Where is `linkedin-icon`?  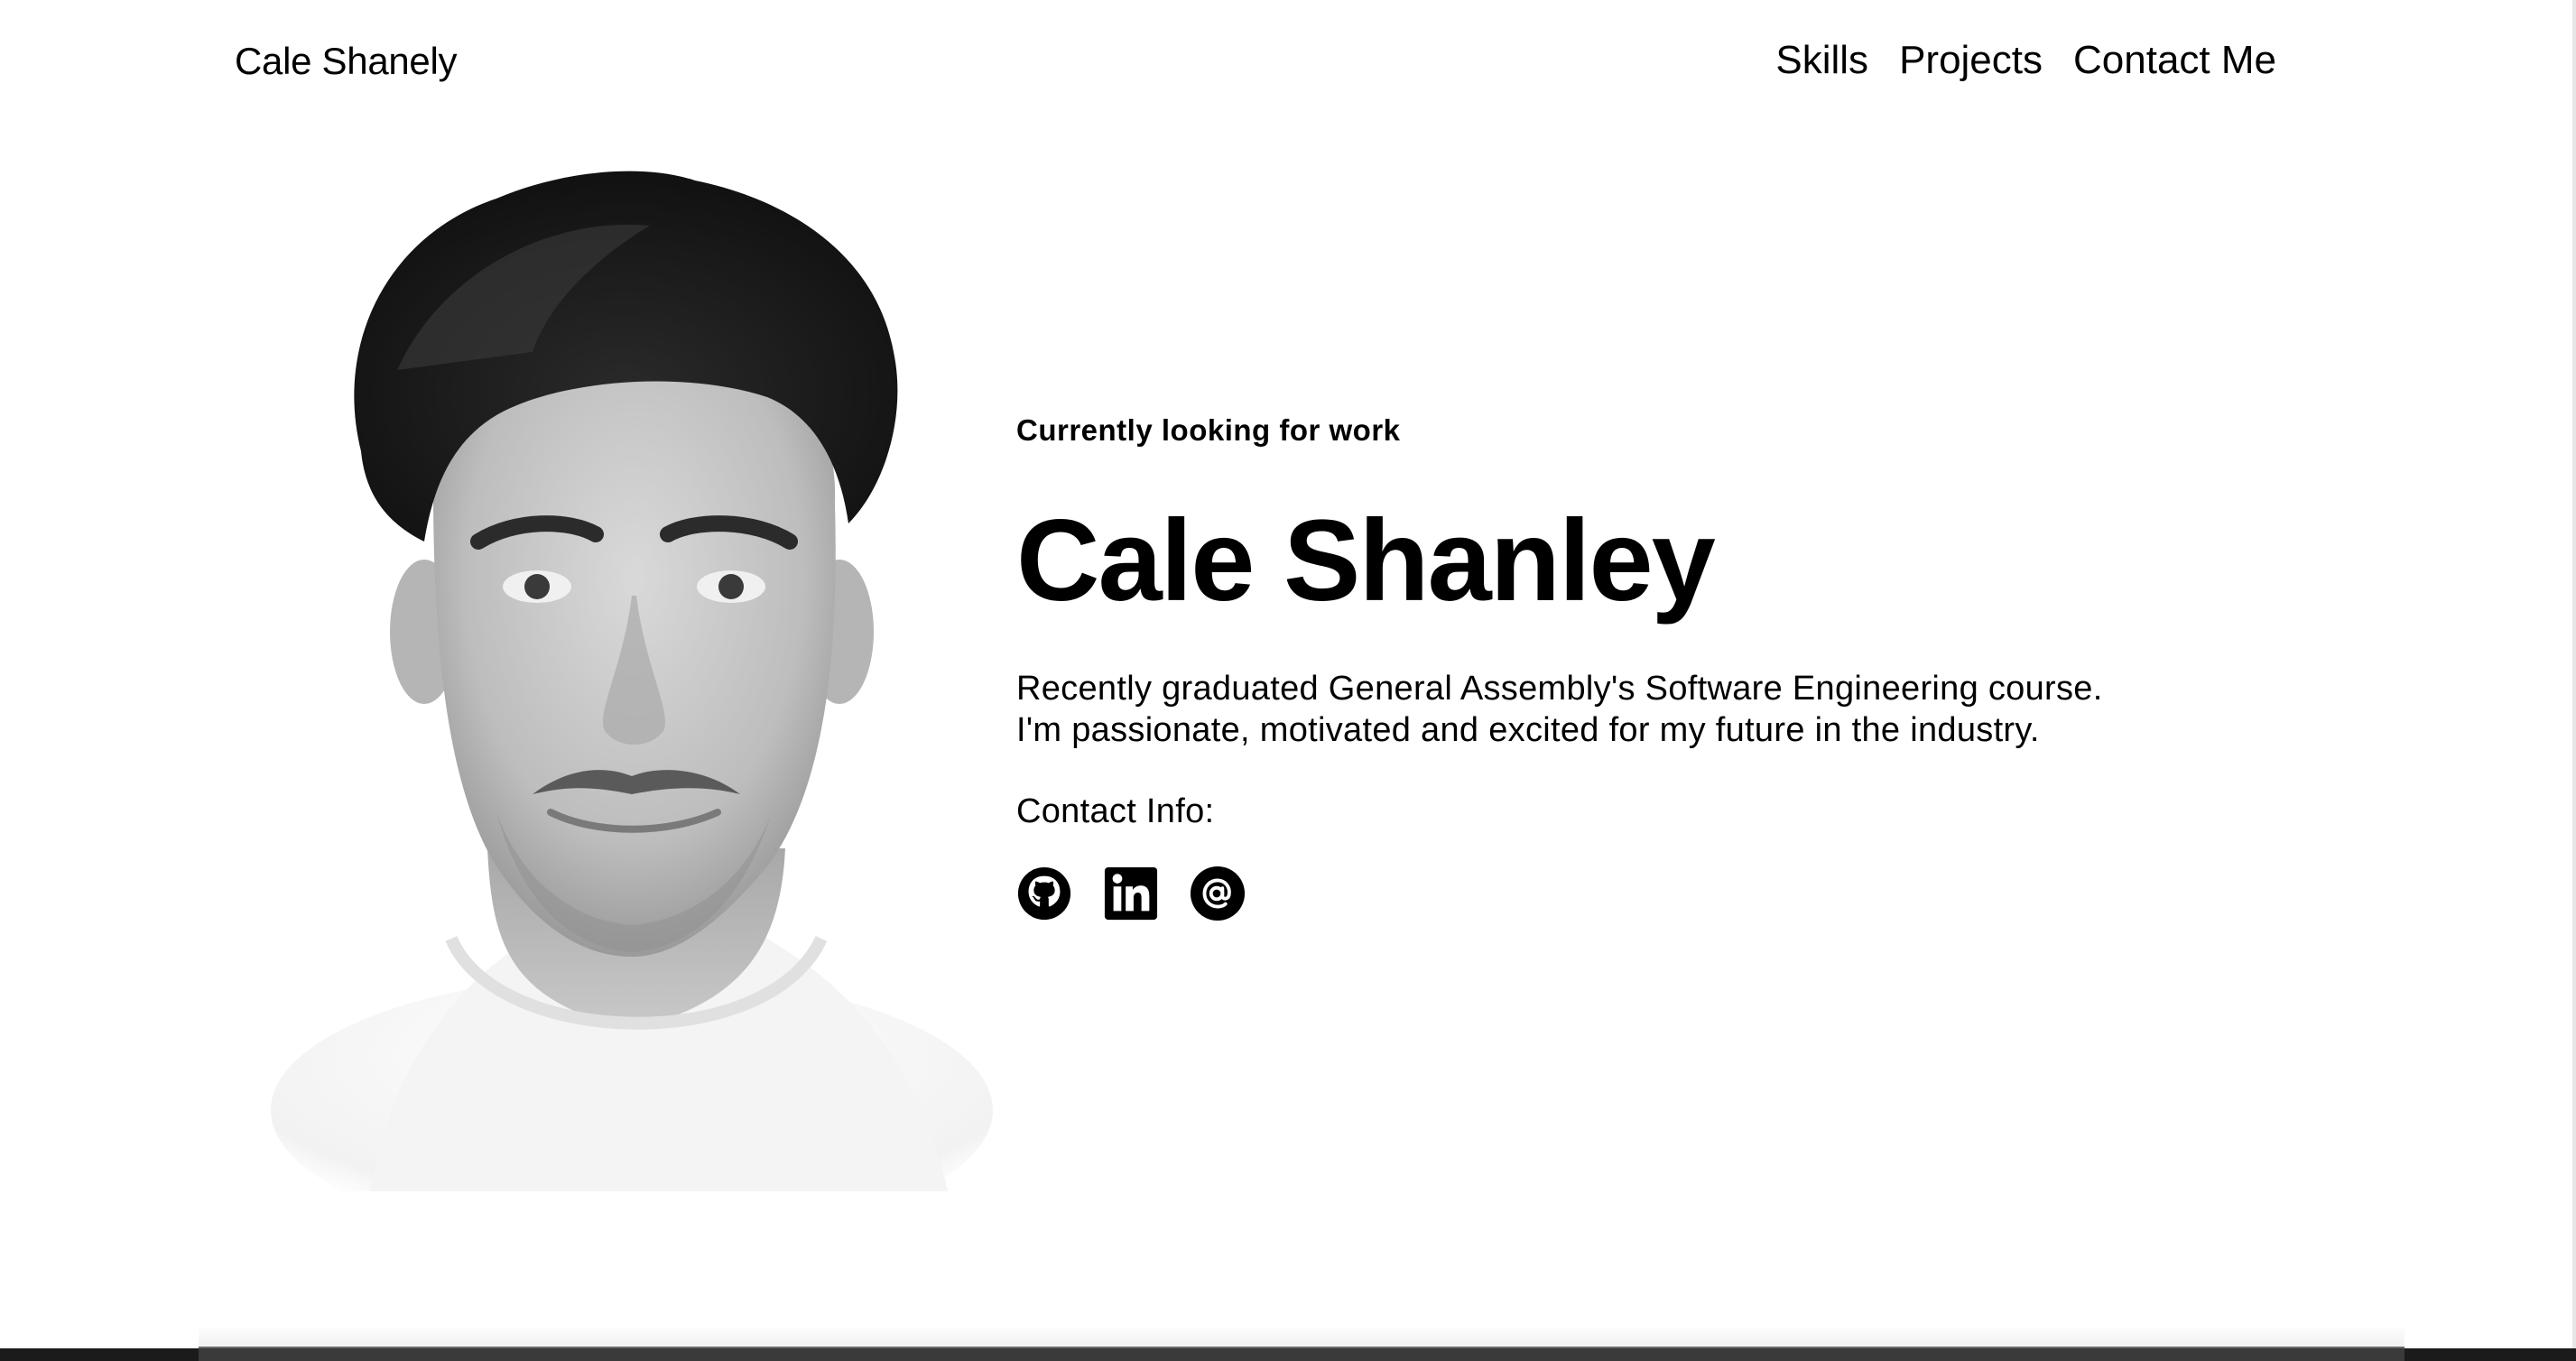 linkedin-icon is located at coordinates (1131, 893).